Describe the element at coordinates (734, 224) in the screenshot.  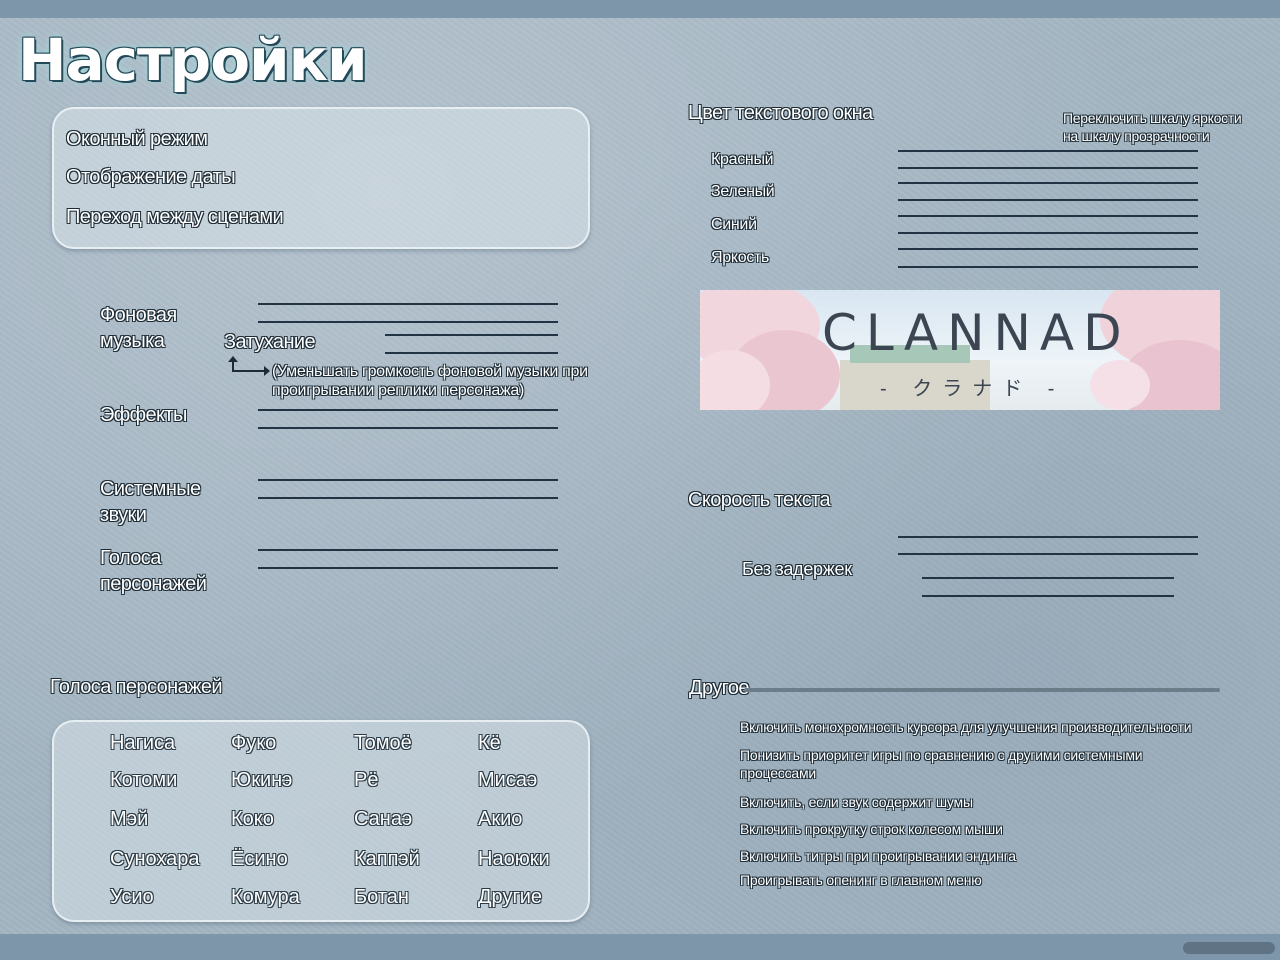
I see `blue-label: Синий` at that location.